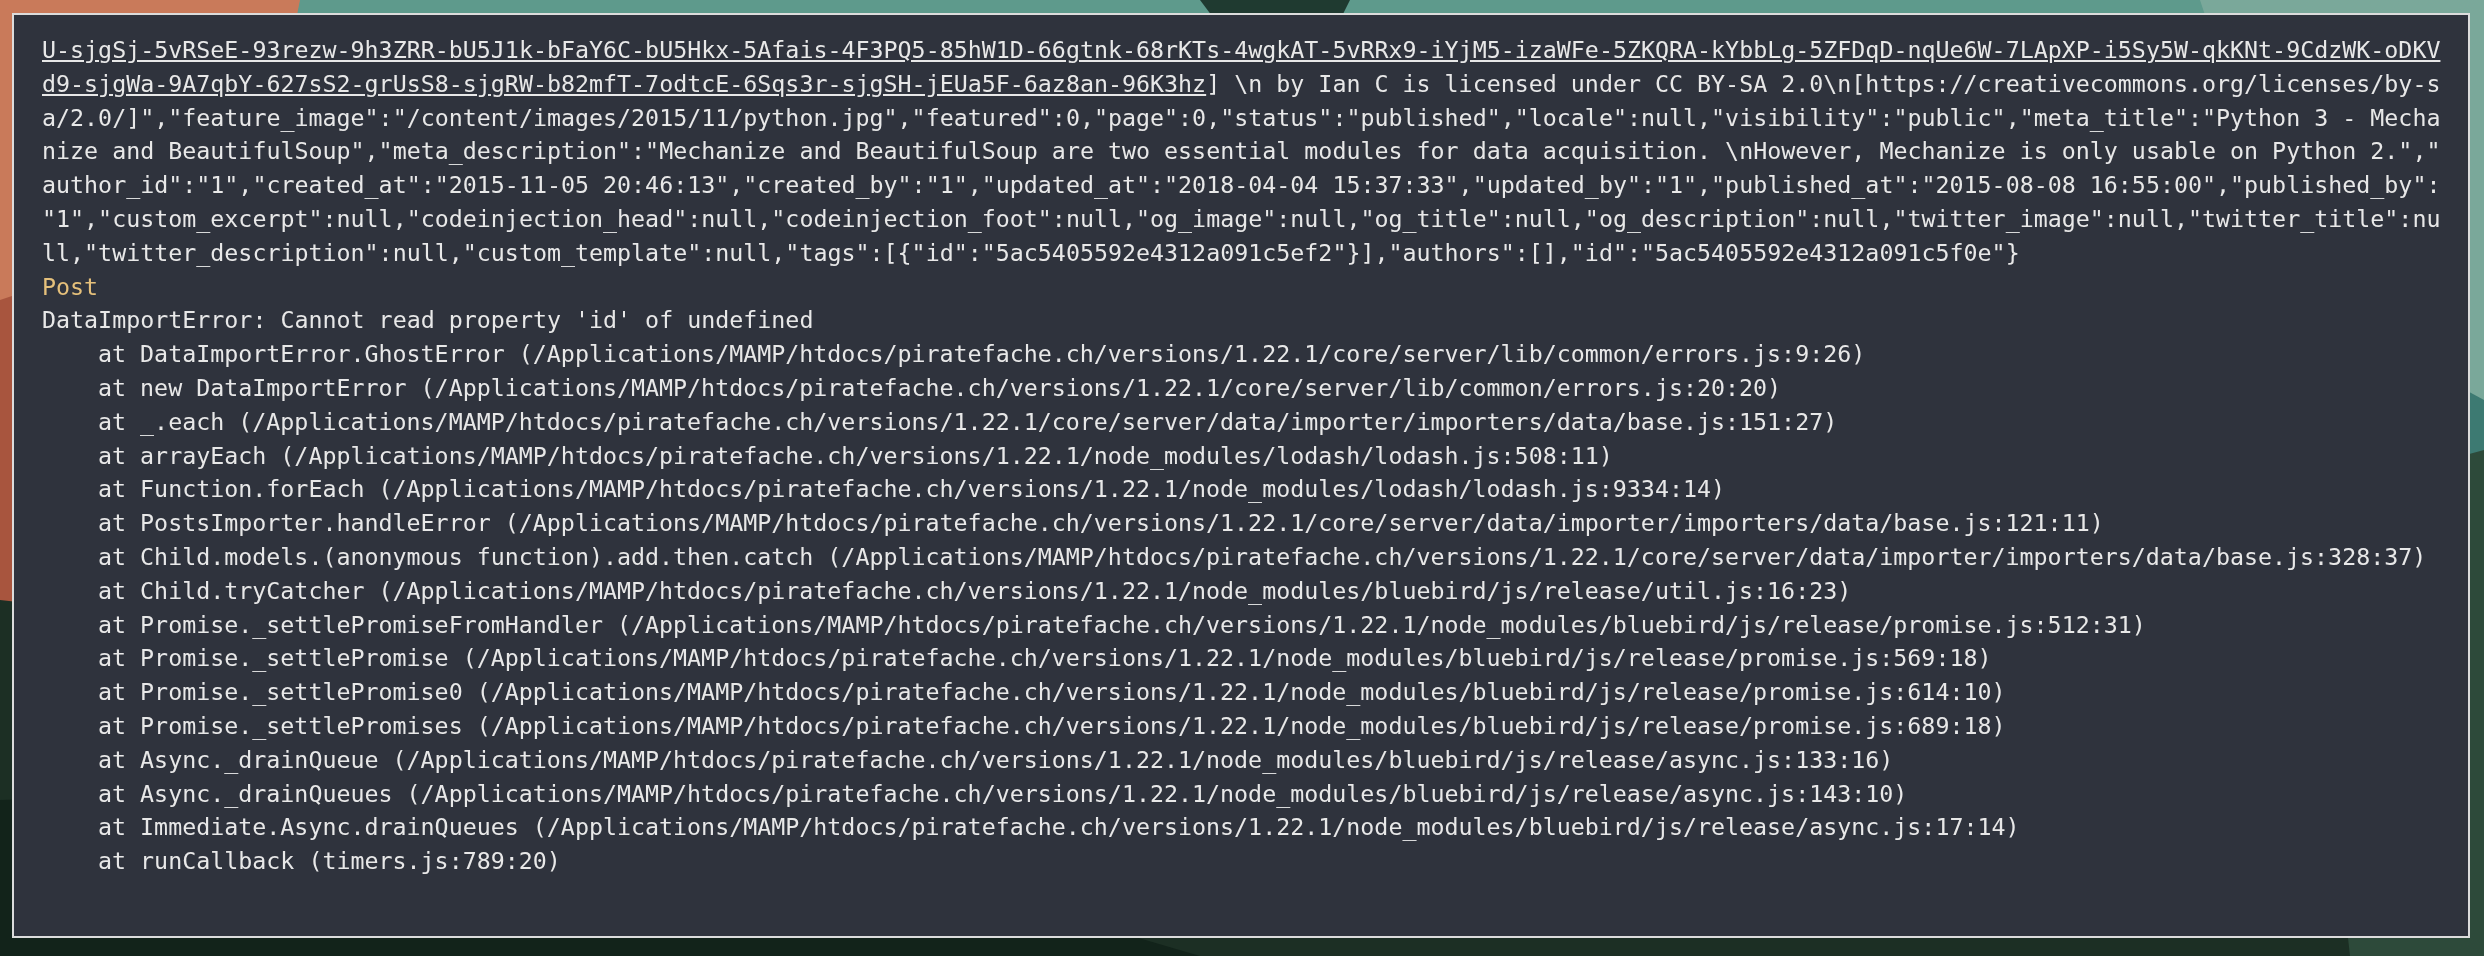 This screenshot has width=2484, height=956. What do you see at coordinates (940, 387) in the screenshot?
I see `stack-frame: at new DataImportError (/Applications/MAMP/htdocs/piratefache.ch/versions/1.22.1/core/server/lib/common/errors.js:20:20)` at bounding box center [940, 387].